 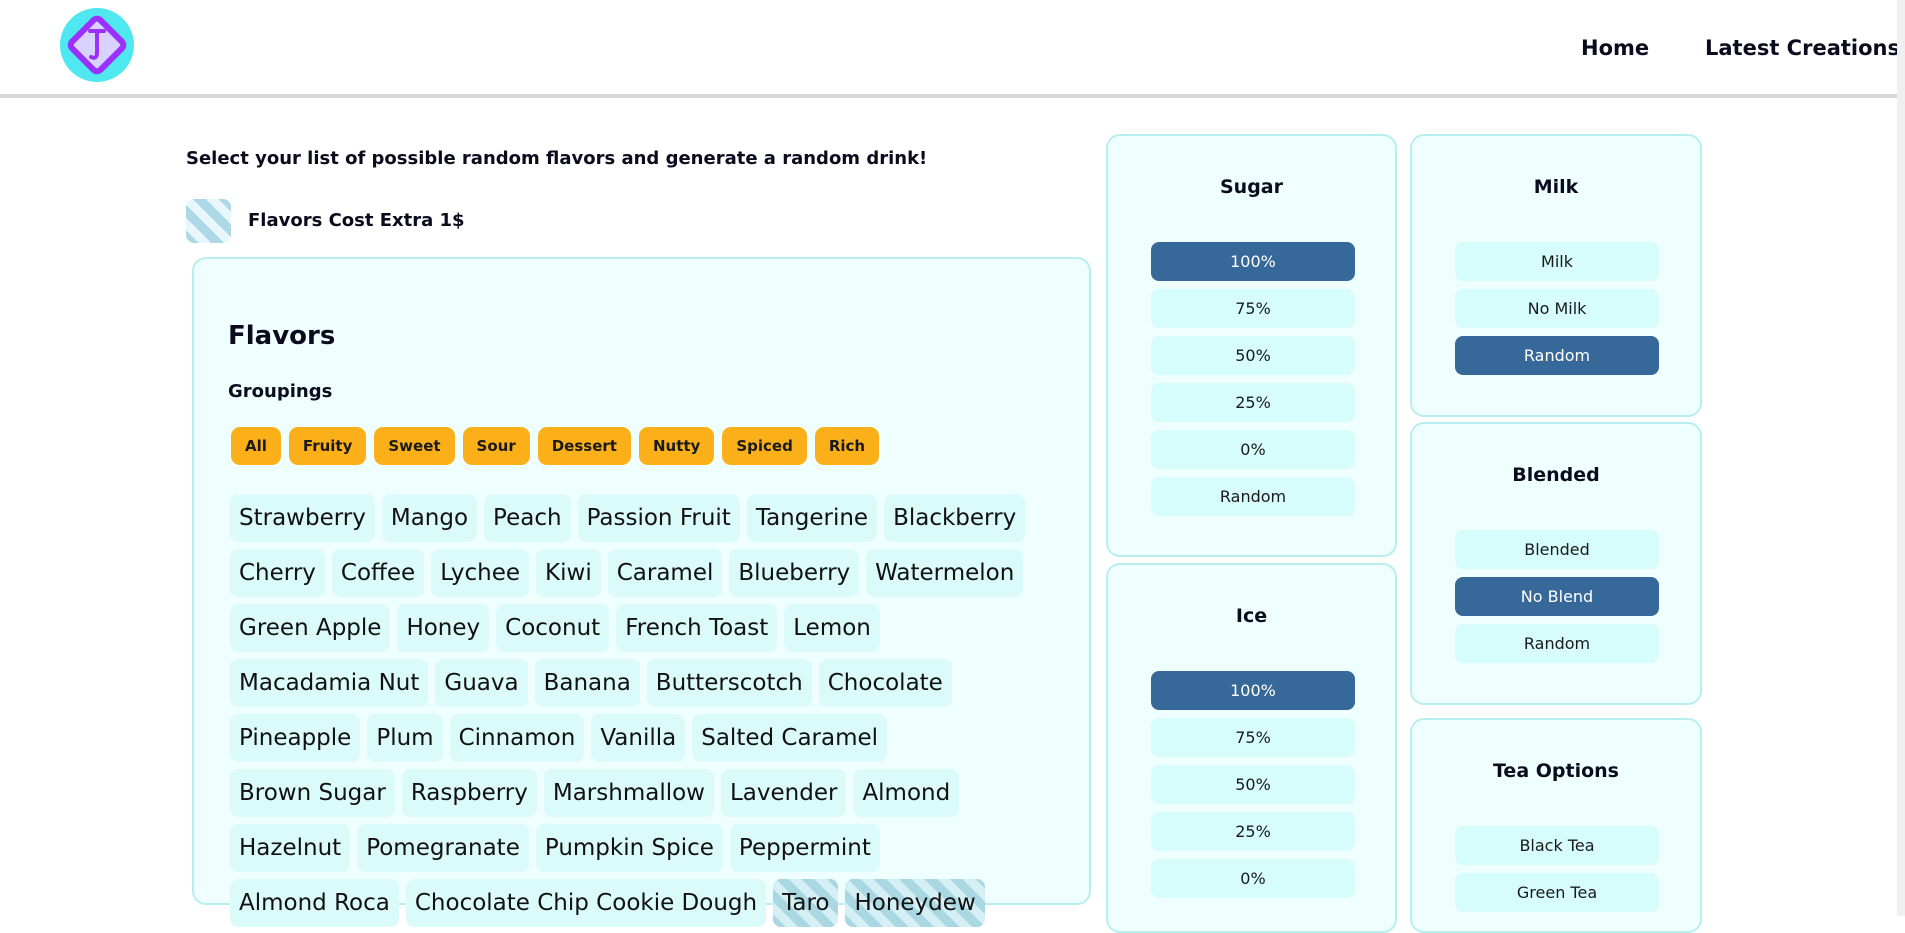 I want to click on grouping-dessert-button: Dessert, so click(x=584, y=446).